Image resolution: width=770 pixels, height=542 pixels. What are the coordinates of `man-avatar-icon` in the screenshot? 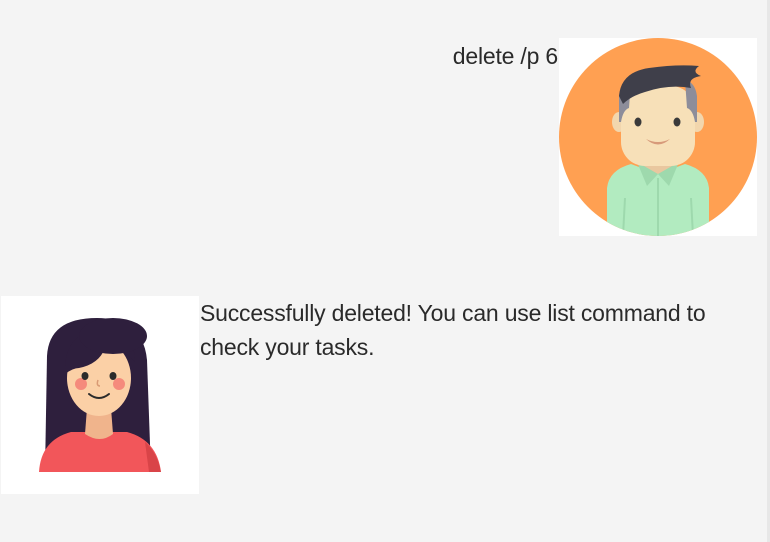 It's located at (658, 137).